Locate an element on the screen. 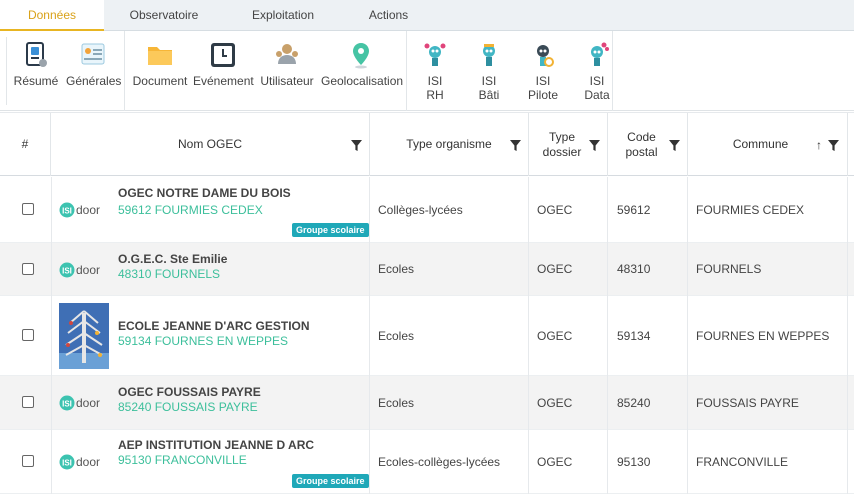 This screenshot has width=854, height=500. header-type-dossier-label: Type dossier is located at coordinates (562, 144).